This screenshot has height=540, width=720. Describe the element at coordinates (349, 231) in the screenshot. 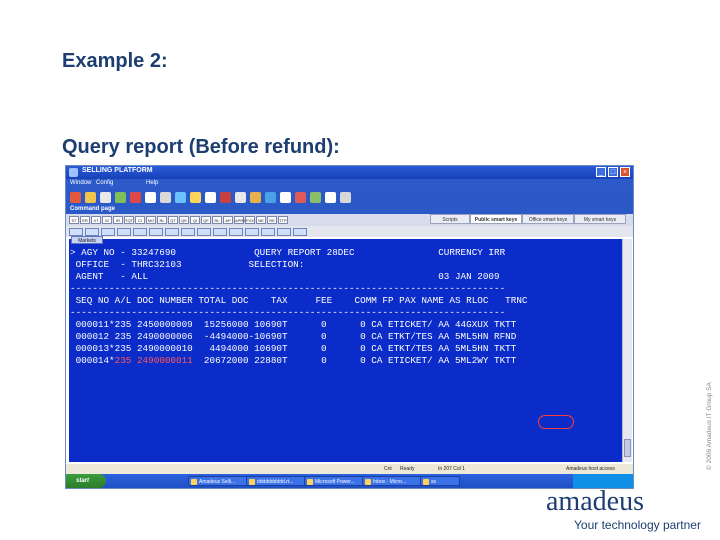

I see `smart-keys-row` at that location.